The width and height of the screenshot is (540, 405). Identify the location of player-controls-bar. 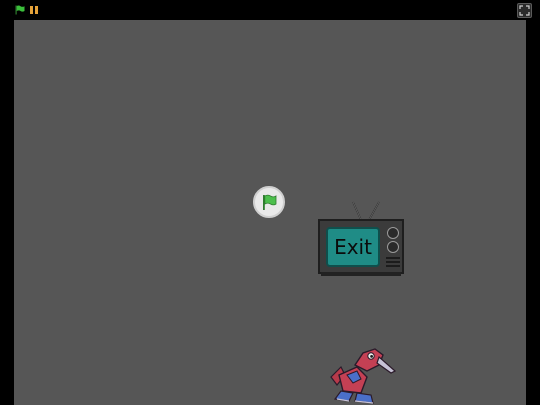
(270, 10).